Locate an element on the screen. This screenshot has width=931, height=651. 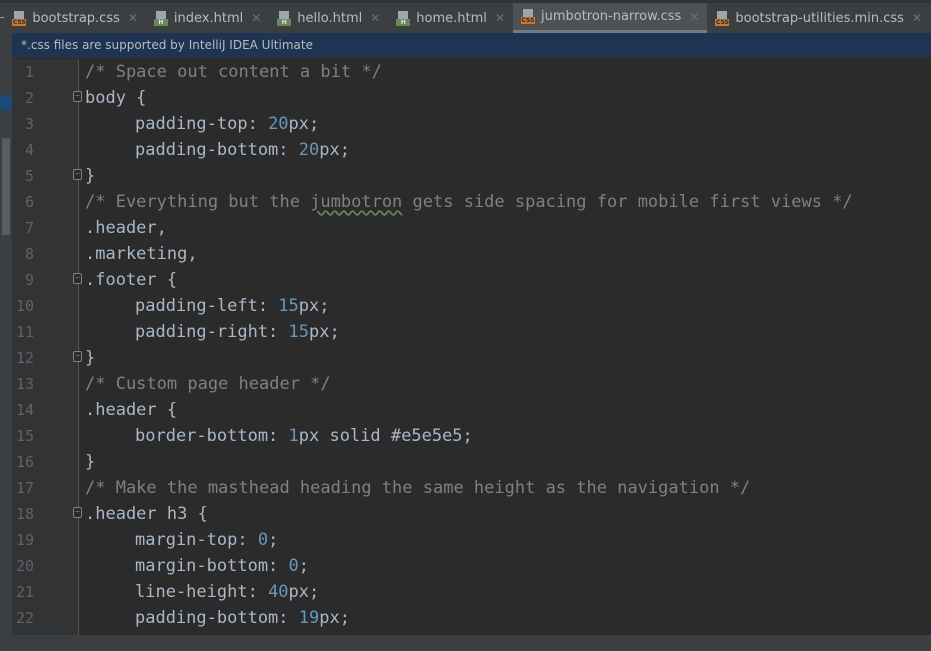
token-text: px; is located at coordinates (304, 592).